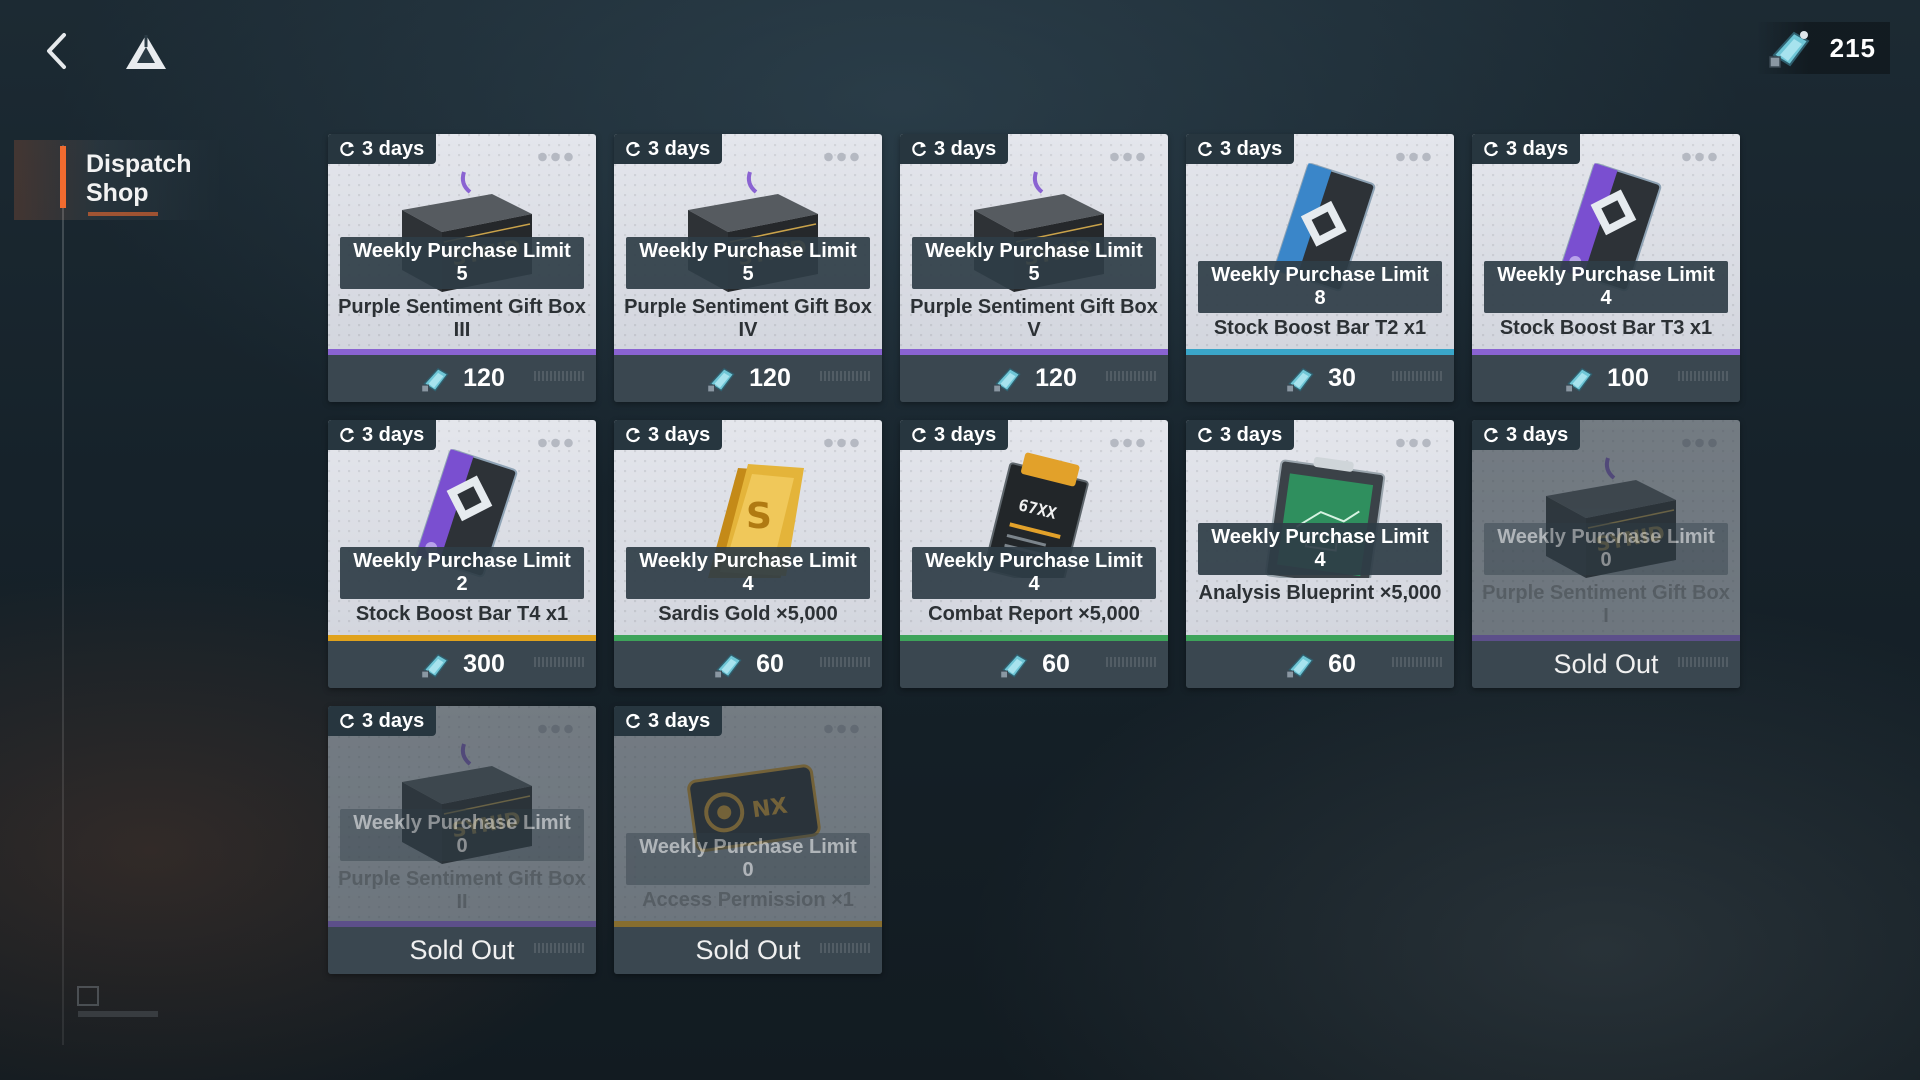 This screenshot has height=1080, width=1920. I want to click on home-button, so click(146, 52).